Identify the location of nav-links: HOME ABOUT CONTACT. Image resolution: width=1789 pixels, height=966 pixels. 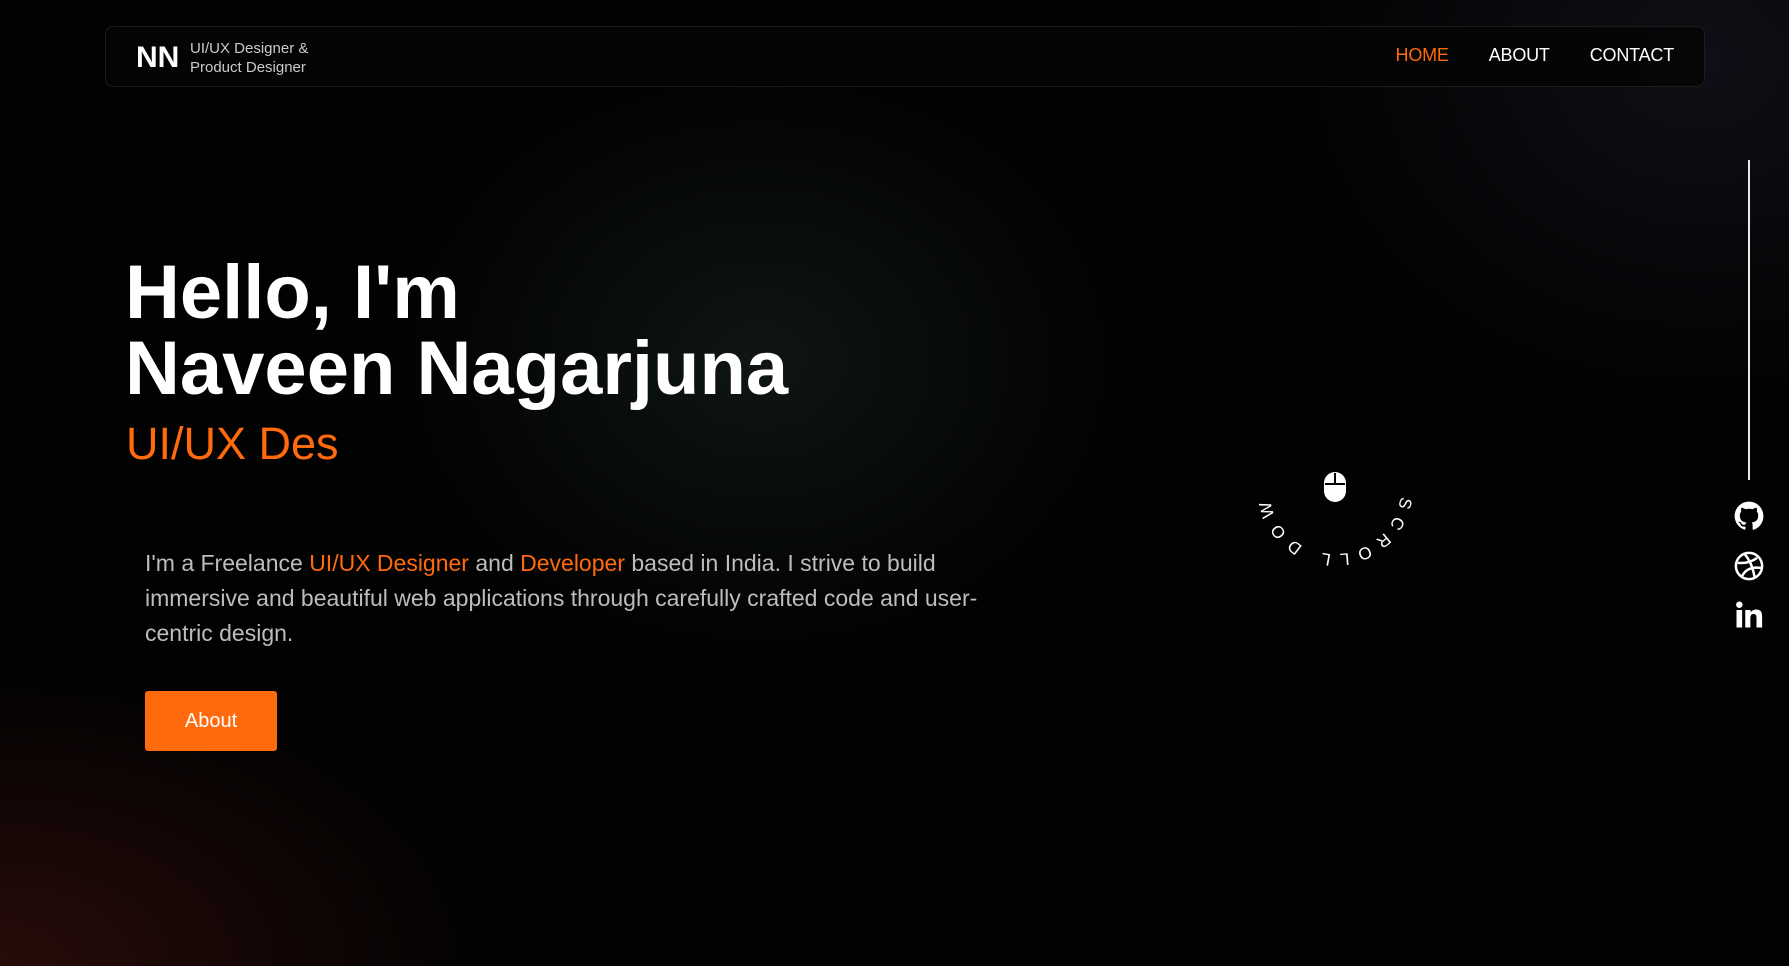
(1535, 55).